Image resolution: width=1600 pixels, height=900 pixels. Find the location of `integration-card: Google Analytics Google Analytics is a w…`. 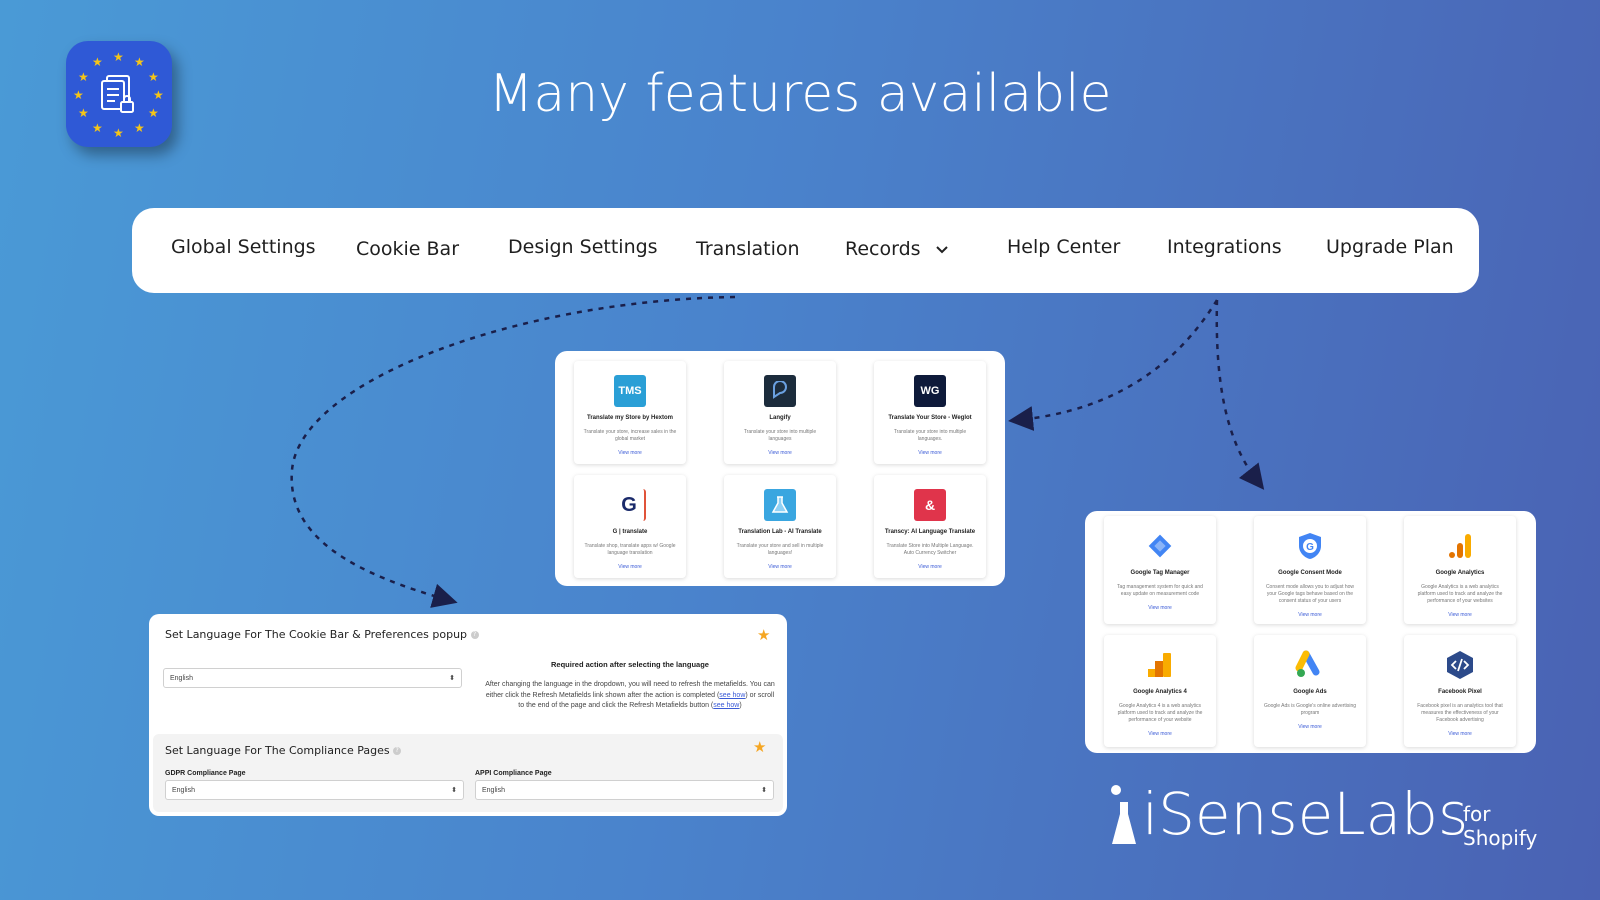

integration-card: Google Analytics Google Analytics is a w… is located at coordinates (1460, 570).